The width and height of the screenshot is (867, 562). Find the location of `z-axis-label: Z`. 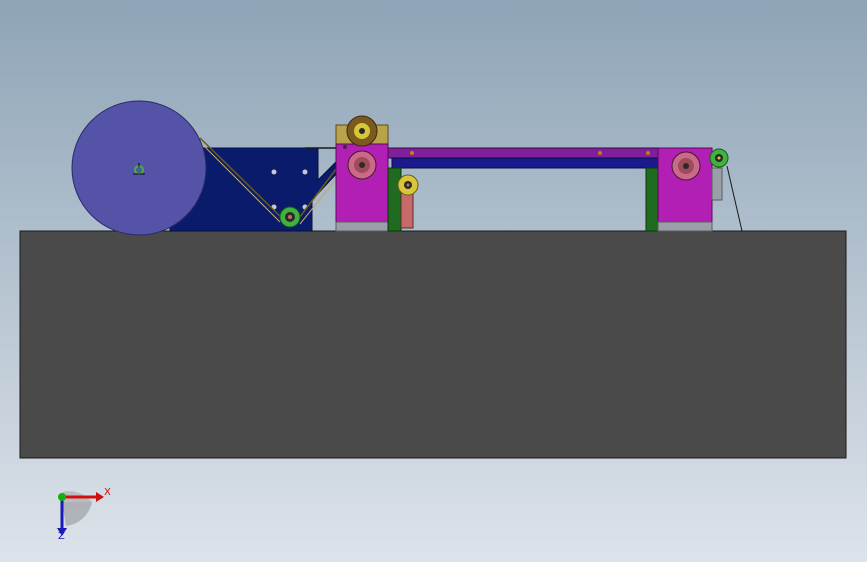

z-axis-label: Z is located at coordinates (61, 536).